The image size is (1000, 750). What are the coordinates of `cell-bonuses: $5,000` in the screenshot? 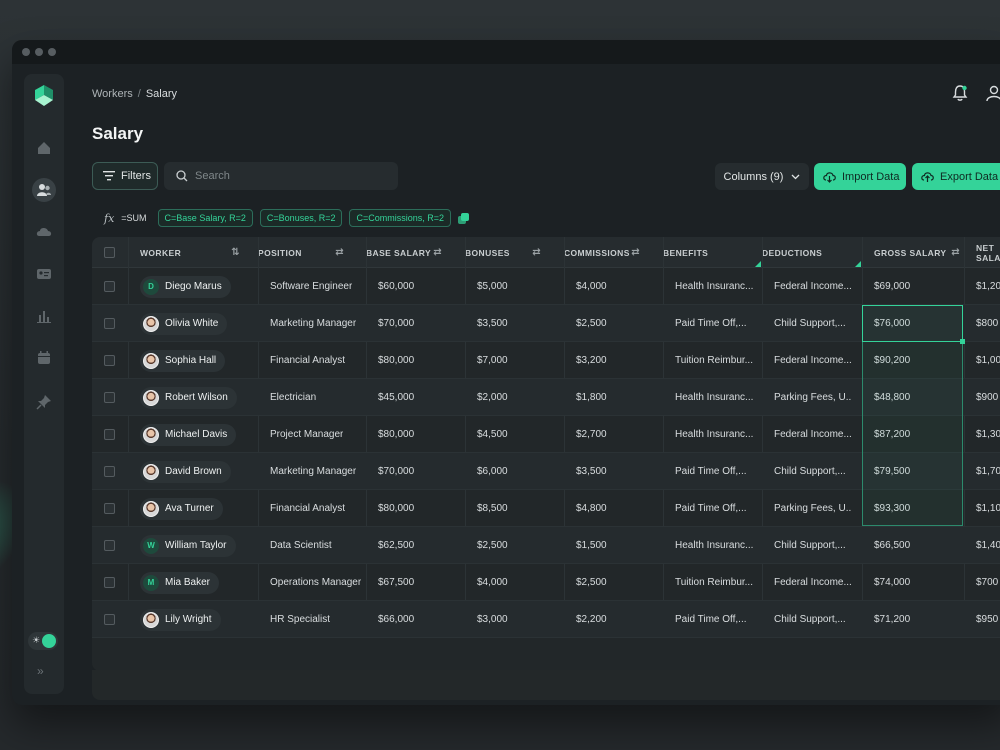 It's located at (492, 286).